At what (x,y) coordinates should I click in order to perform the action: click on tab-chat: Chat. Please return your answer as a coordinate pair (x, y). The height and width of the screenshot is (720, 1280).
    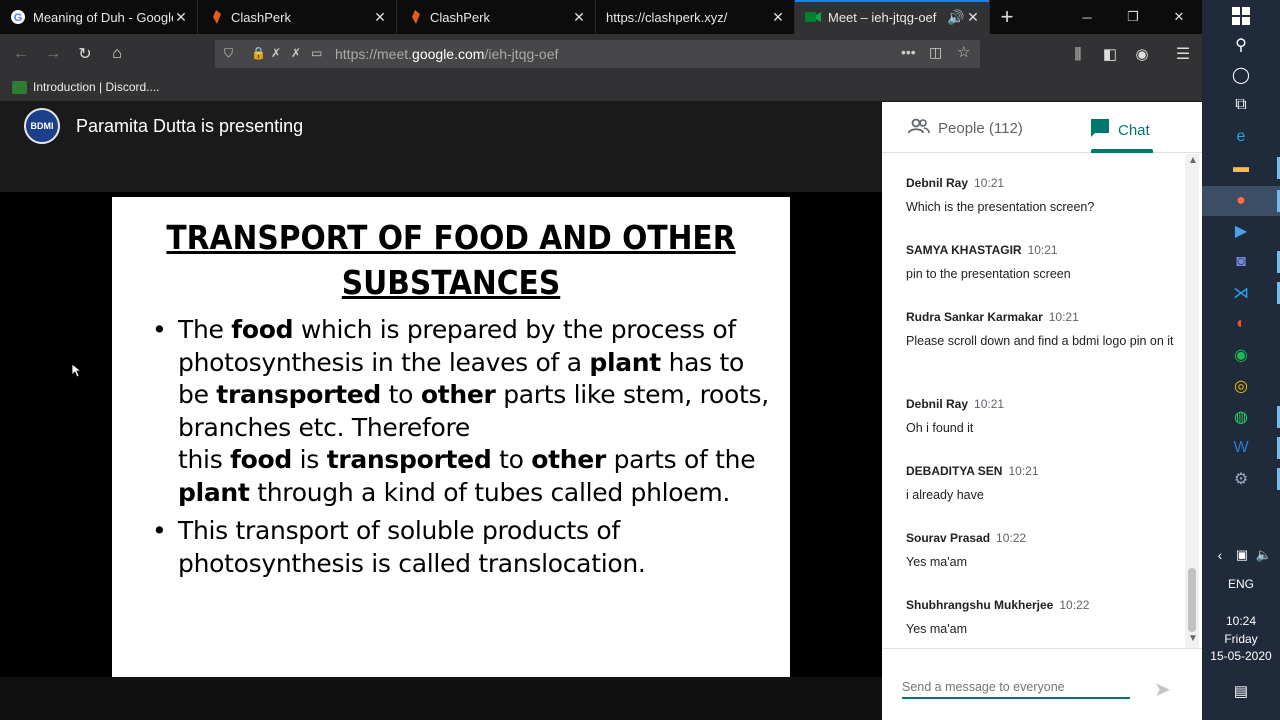
    Looking at the image, I should click on (1120, 130).